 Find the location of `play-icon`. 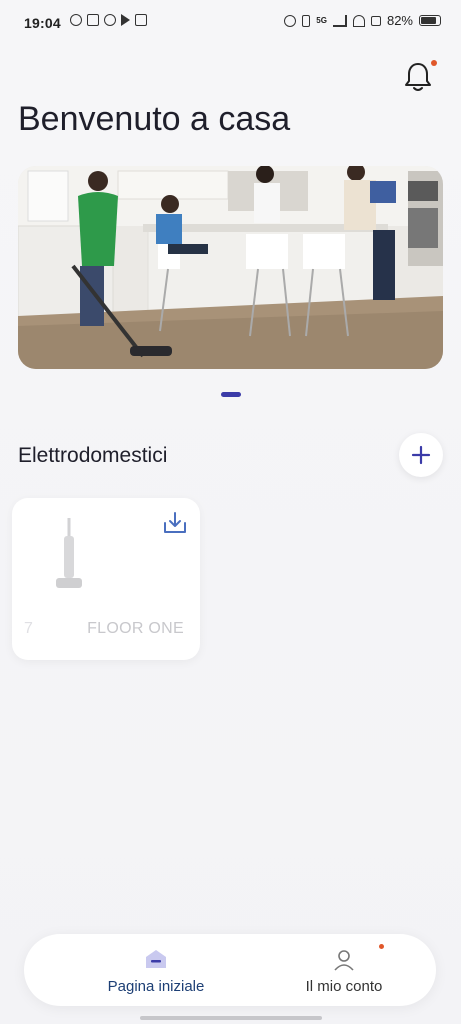

play-icon is located at coordinates (125, 20).